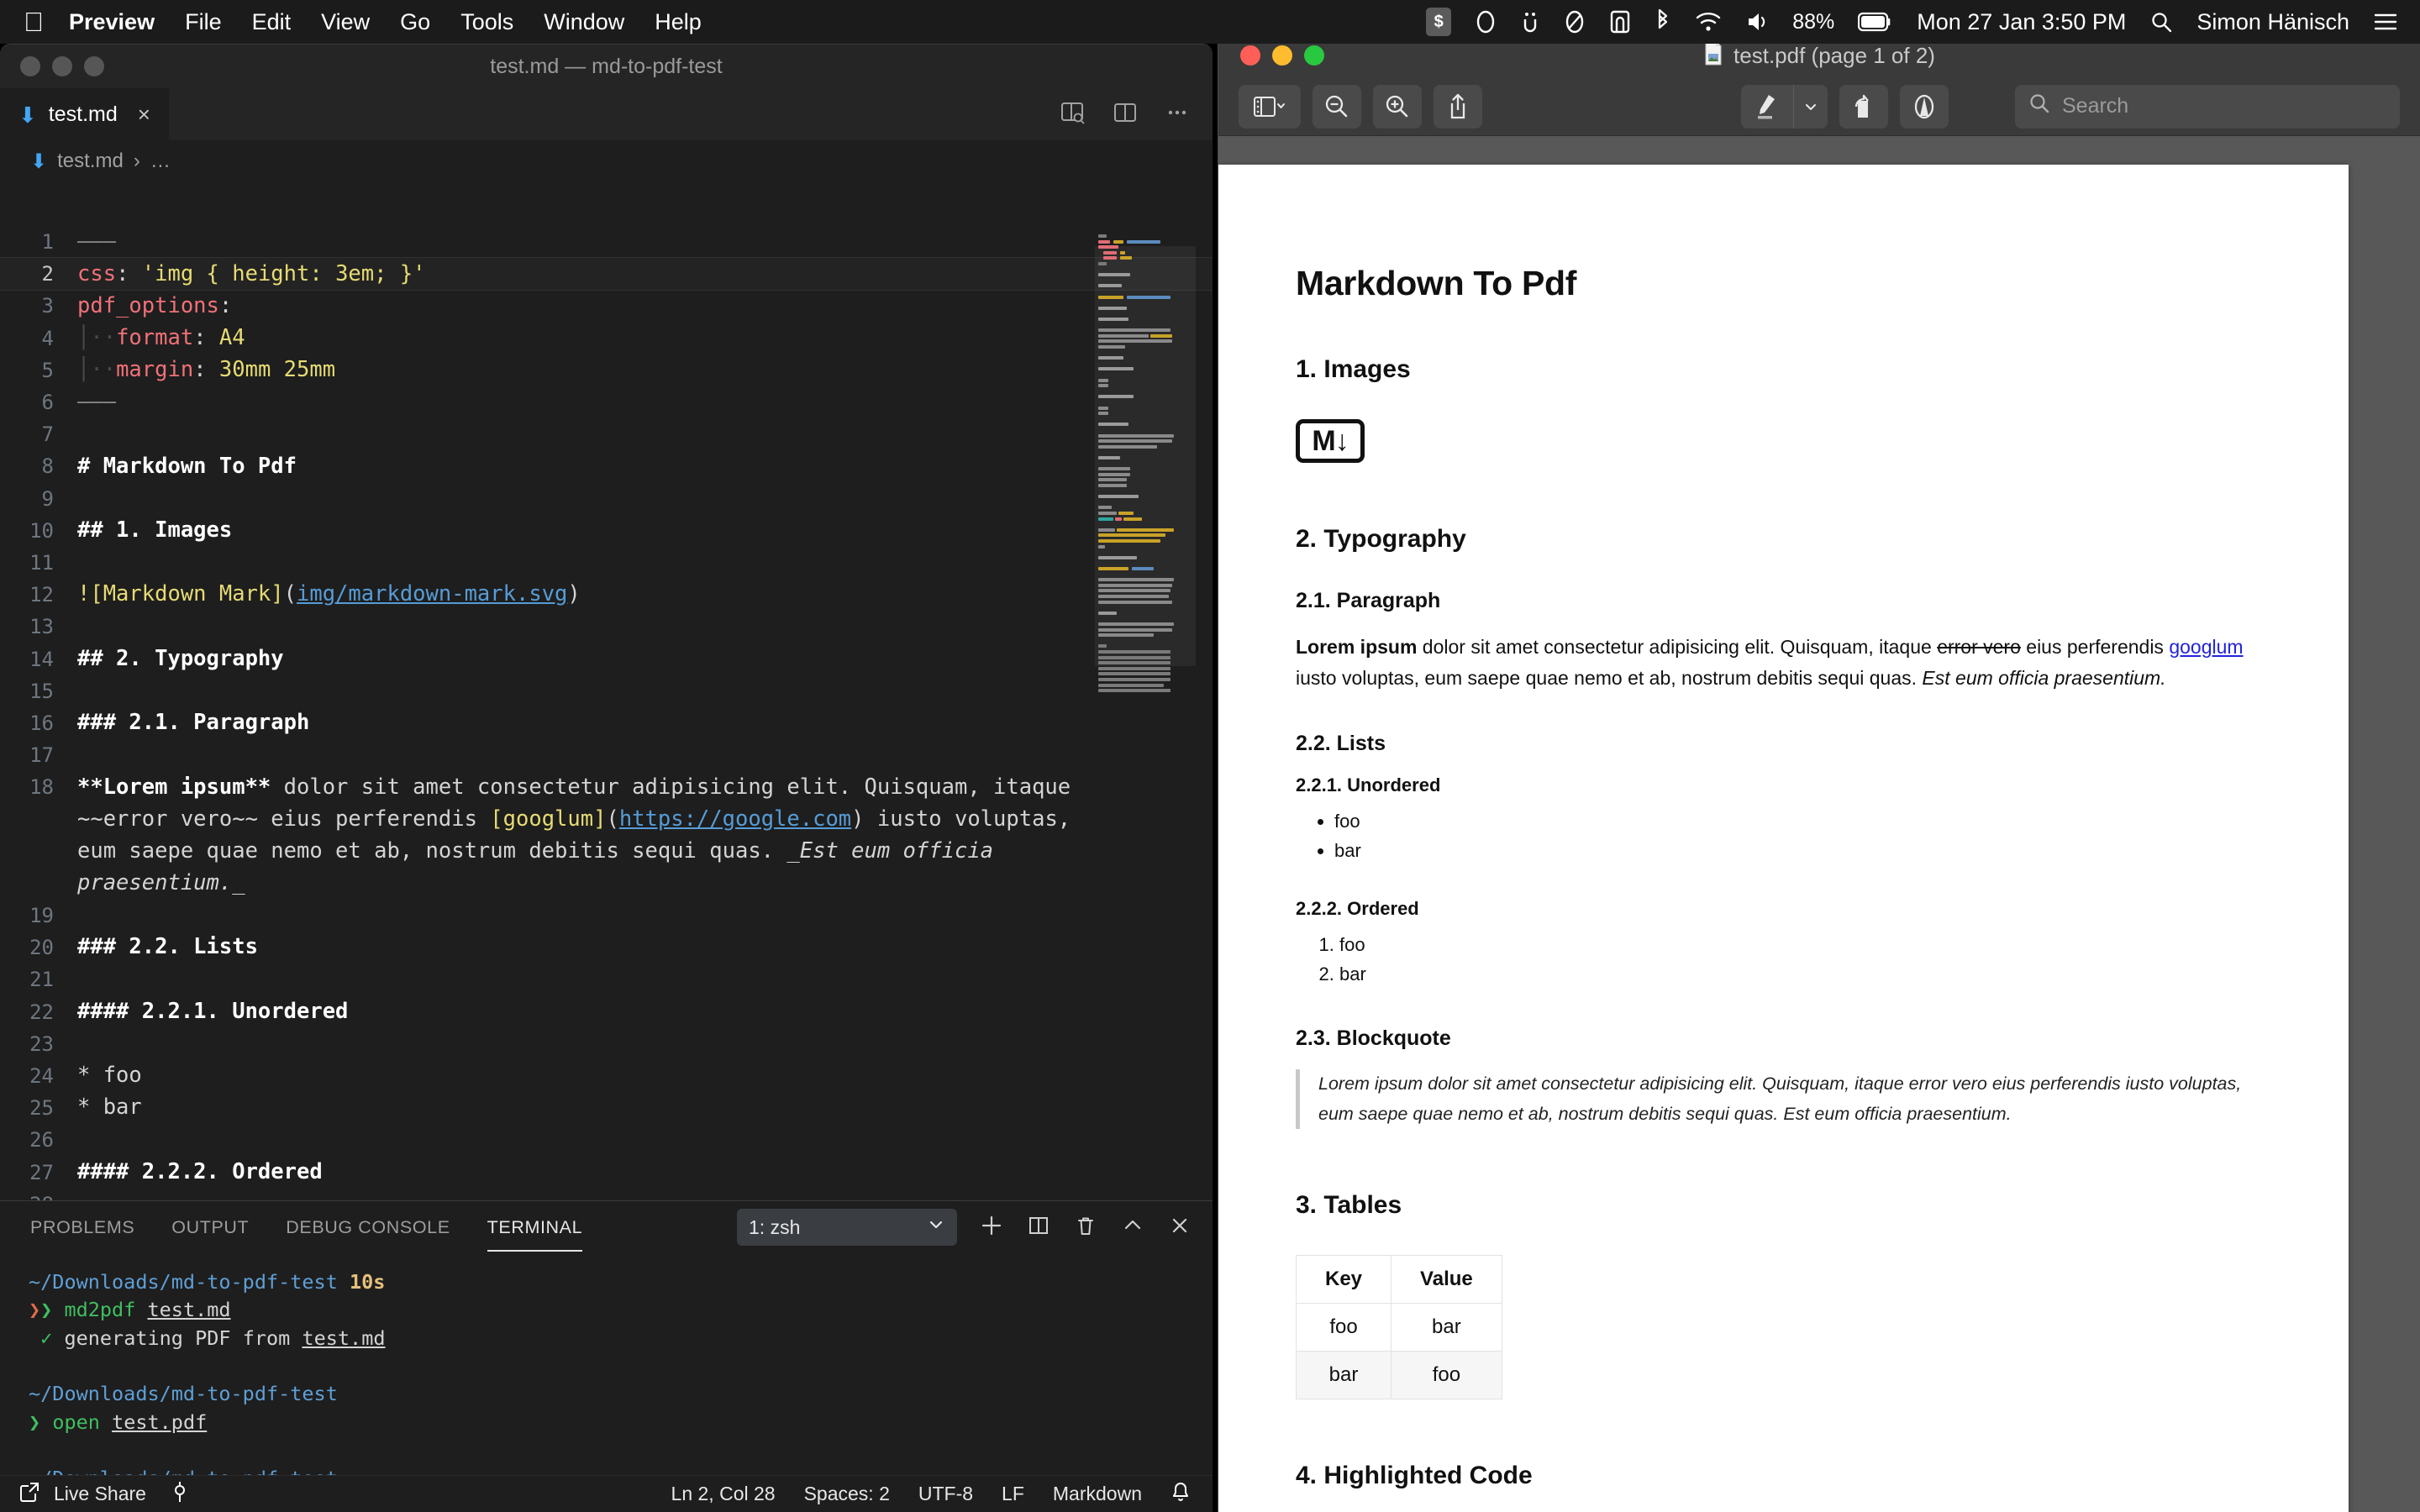  What do you see at coordinates (1757, 22) in the screenshot?
I see `volume-icon` at bounding box center [1757, 22].